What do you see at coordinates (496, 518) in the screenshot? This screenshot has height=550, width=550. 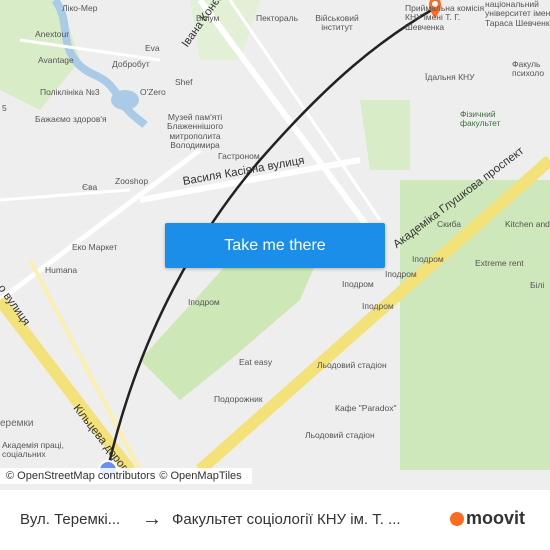 I see `moovit-brand-text: moovit` at bounding box center [496, 518].